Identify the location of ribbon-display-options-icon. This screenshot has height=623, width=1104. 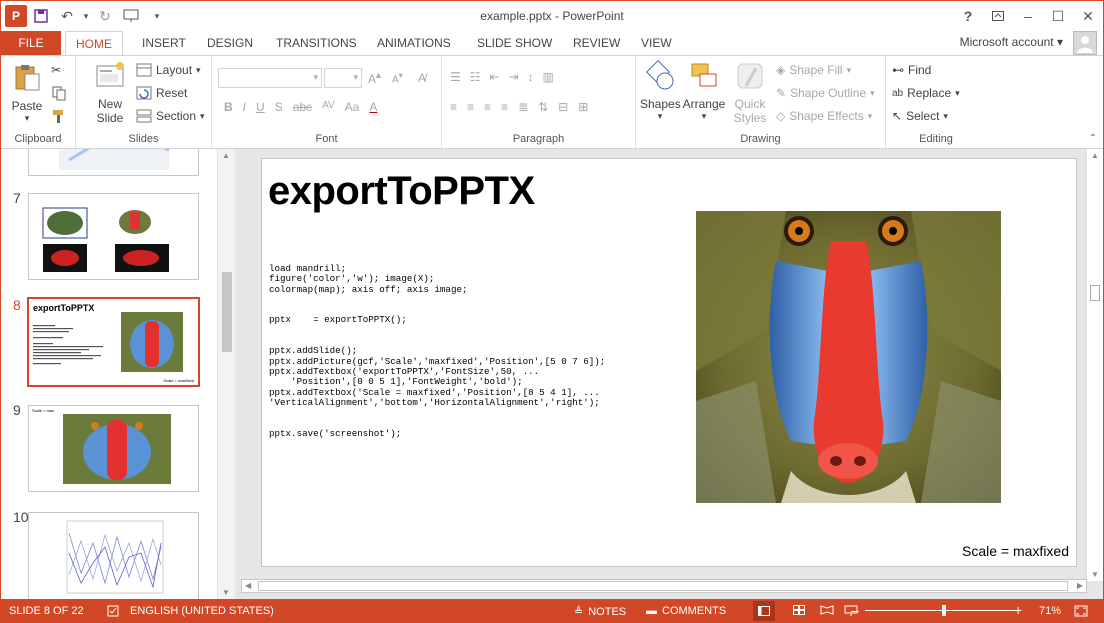
(998, 16).